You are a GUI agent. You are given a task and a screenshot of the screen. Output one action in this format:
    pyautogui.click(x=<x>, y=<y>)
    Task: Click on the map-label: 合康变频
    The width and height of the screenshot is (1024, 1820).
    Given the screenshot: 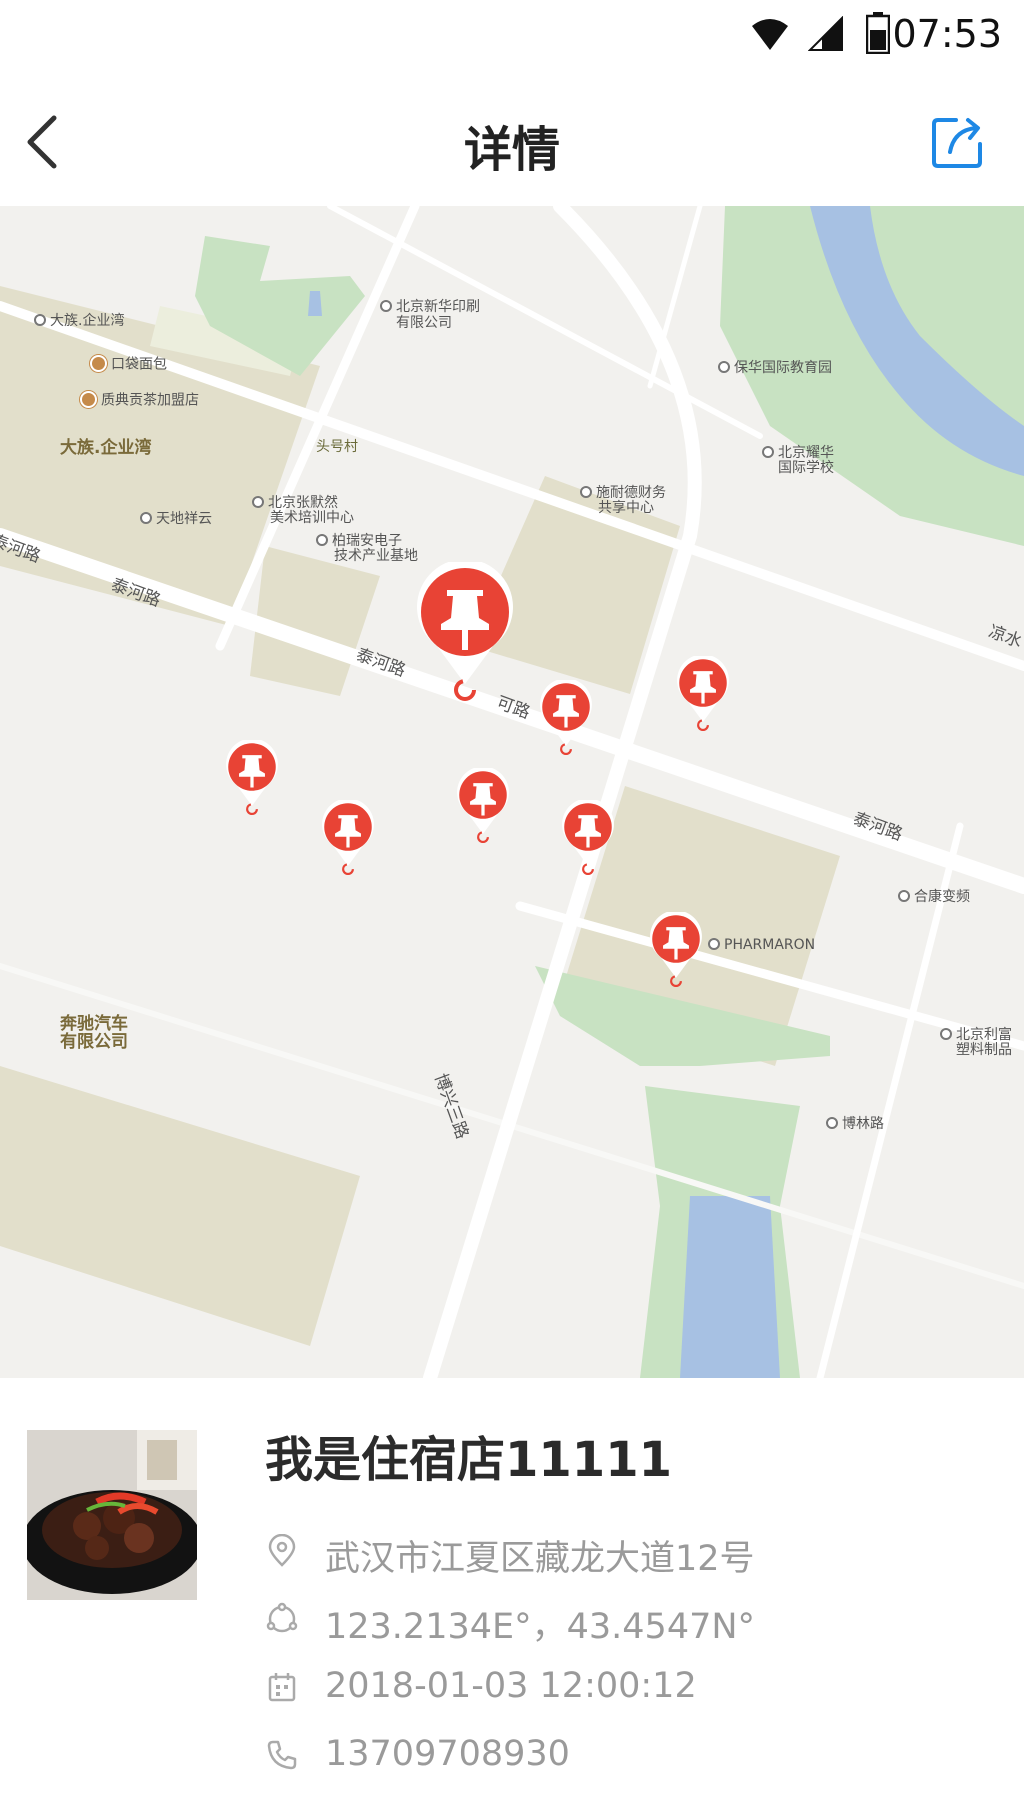 What is the action you would take?
    pyautogui.click(x=934, y=897)
    